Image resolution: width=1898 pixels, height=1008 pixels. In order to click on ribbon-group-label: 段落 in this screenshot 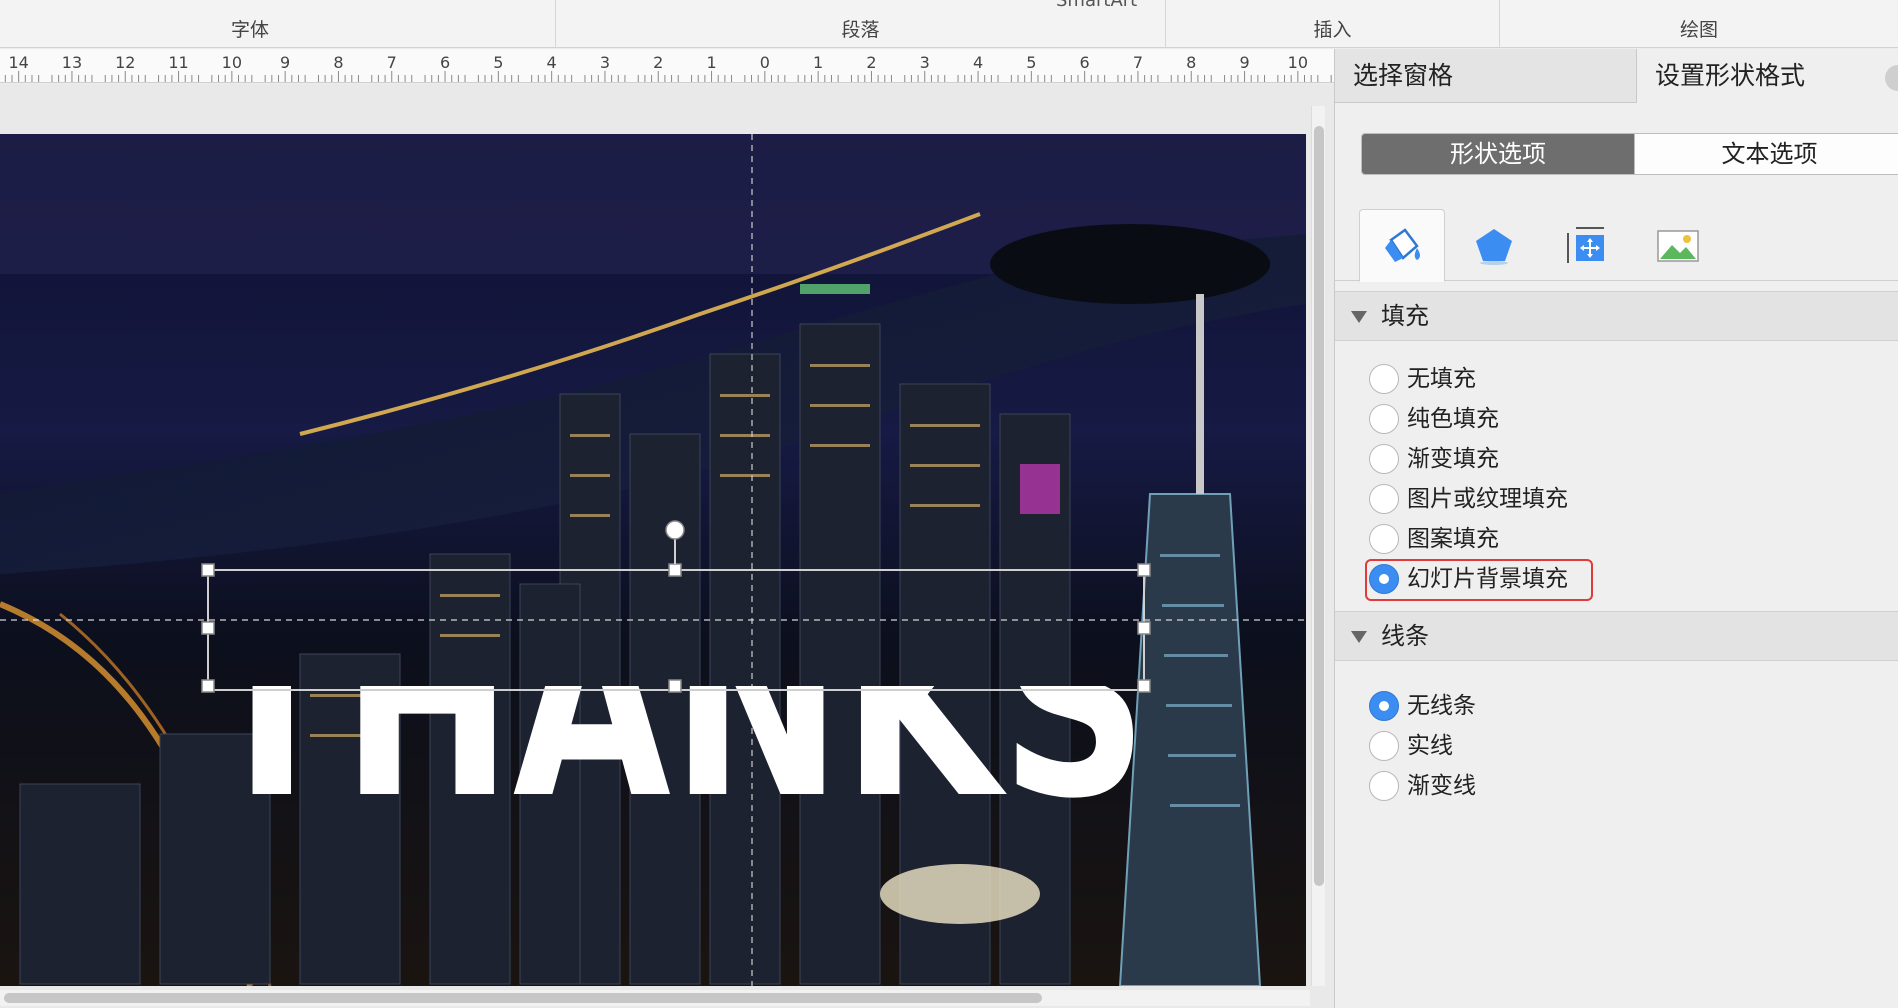, I will do `click(860, 30)`.